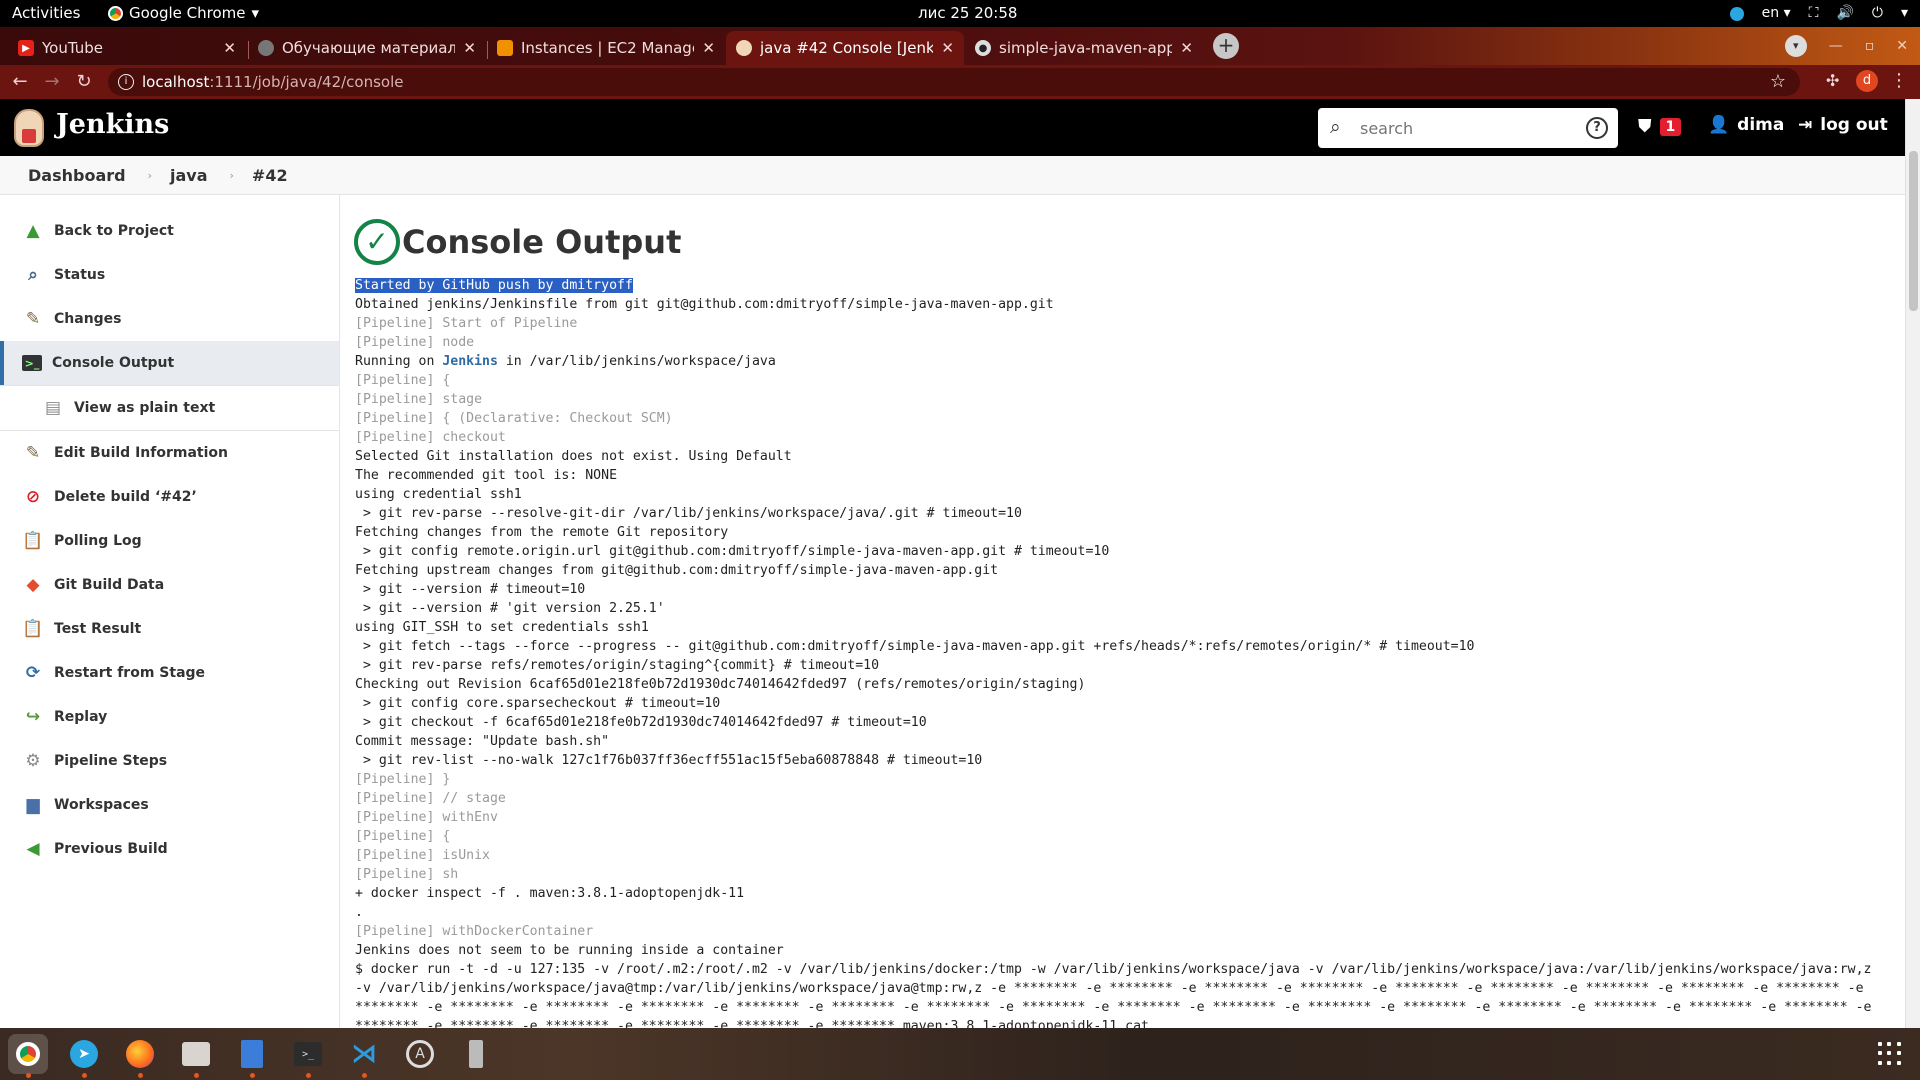 This screenshot has width=1920, height=1080. What do you see at coordinates (1877, 13) in the screenshot?
I see `power-icon: ⏻` at bounding box center [1877, 13].